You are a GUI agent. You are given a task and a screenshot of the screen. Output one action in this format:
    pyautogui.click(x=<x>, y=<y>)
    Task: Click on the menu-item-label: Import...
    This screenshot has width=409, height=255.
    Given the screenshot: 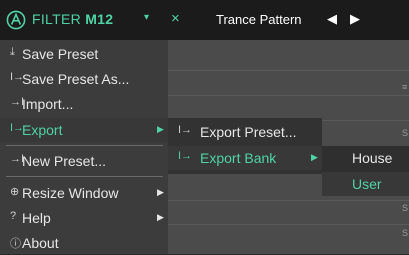 What is the action you would take?
    pyautogui.click(x=48, y=104)
    